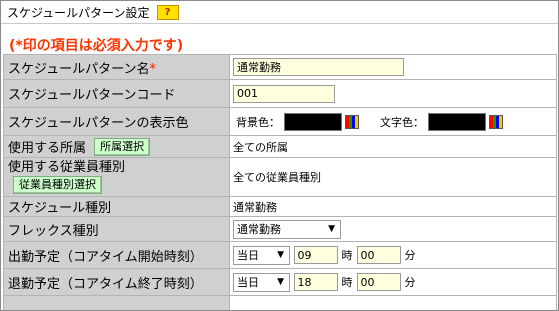  I want to click on pattern-code-input, so click(284, 93).